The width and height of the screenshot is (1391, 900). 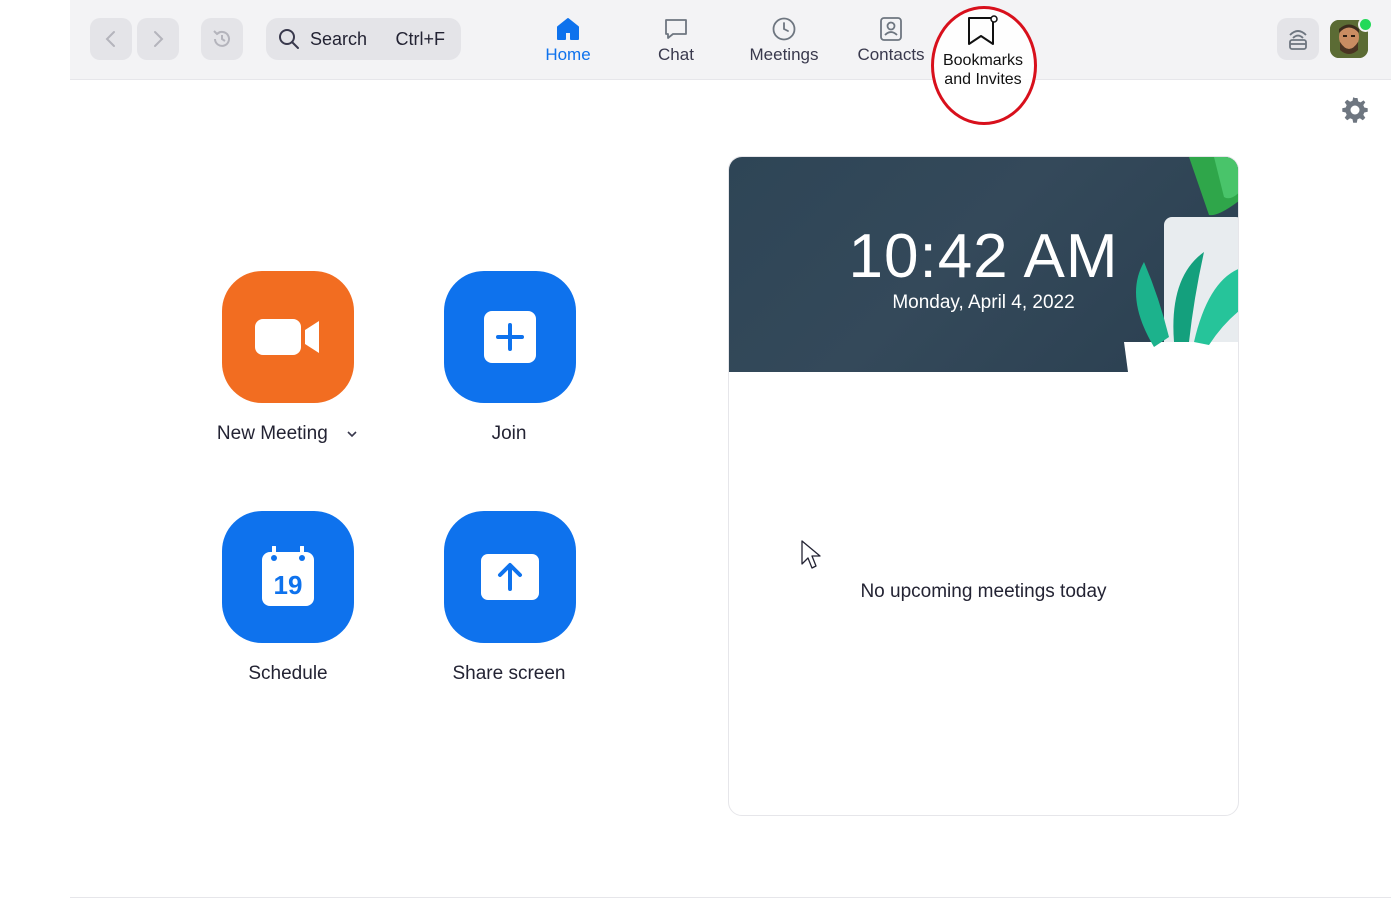 What do you see at coordinates (811, 554) in the screenshot?
I see `mouse-cursor-icon` at bounding box center [811, 554].